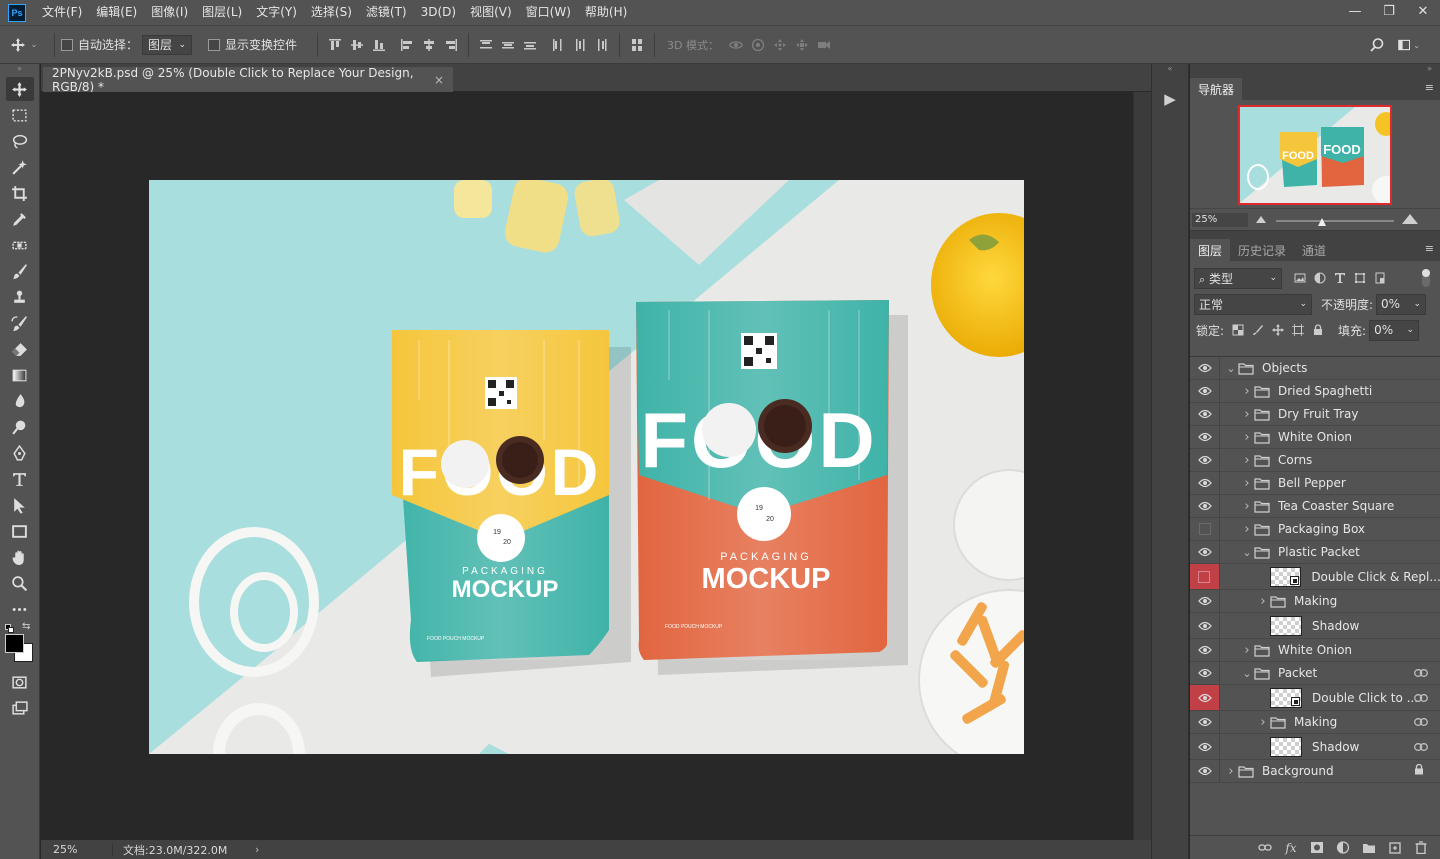  Describe the element at coordinates (1220, 219) in the screenshot. I see `navigator-zoom-input: 25%` at that location.